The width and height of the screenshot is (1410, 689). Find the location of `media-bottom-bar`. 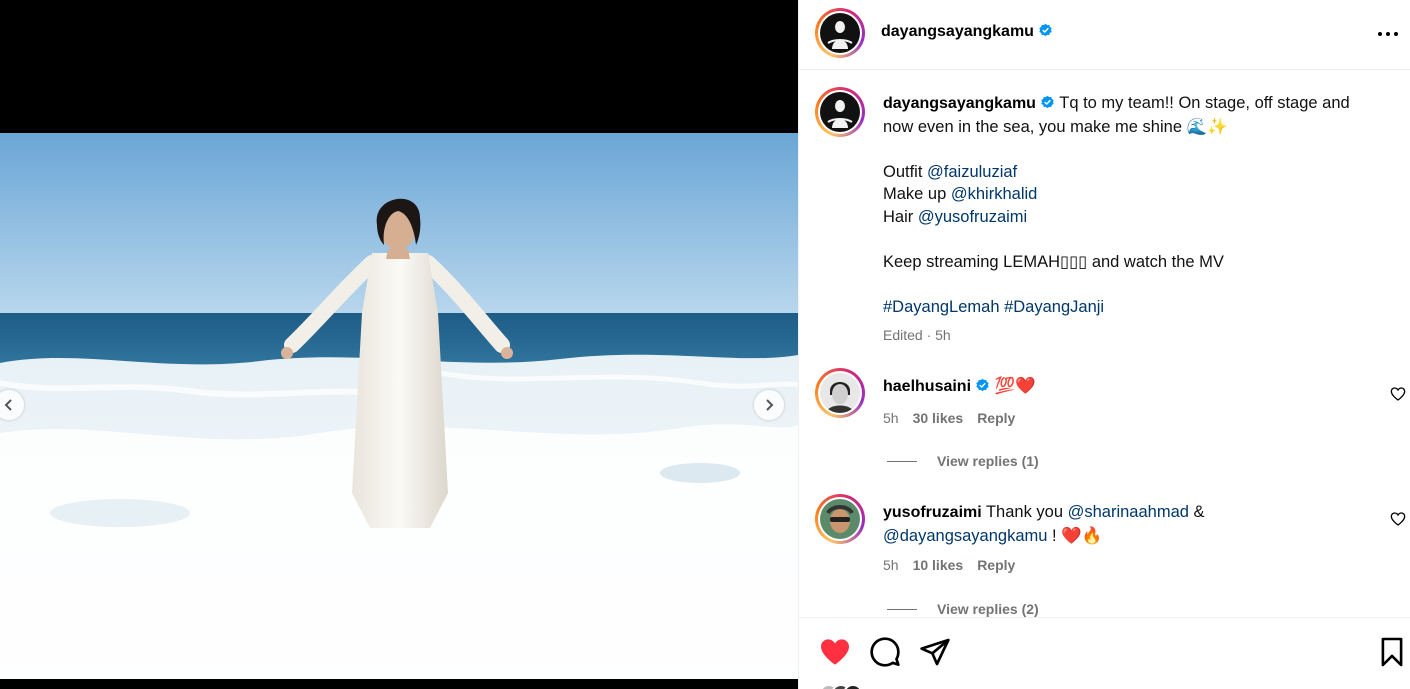

media-bottom-bar is located at coordinates (399, 684).